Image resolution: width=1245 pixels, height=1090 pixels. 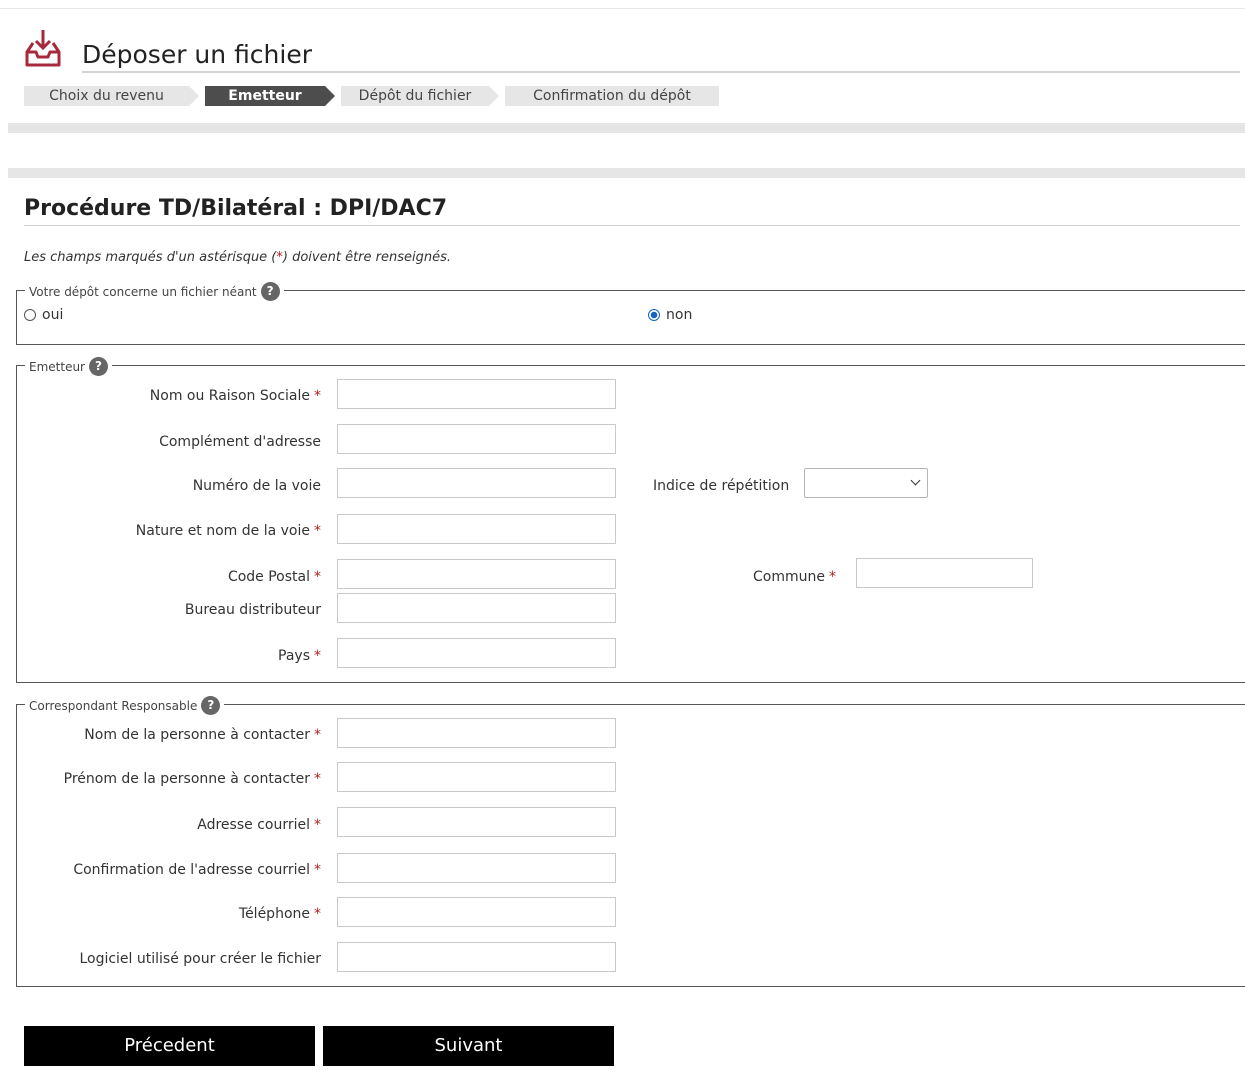 I want to click on page-title: Déposer un fichier, so click(x=197, y=54).